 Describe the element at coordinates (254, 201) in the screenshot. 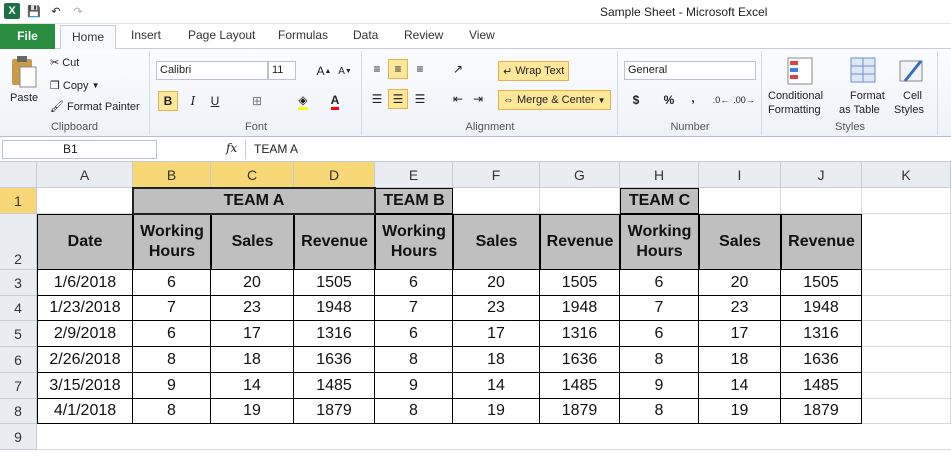

I see `cell-team-a: TEAM A` at that location.